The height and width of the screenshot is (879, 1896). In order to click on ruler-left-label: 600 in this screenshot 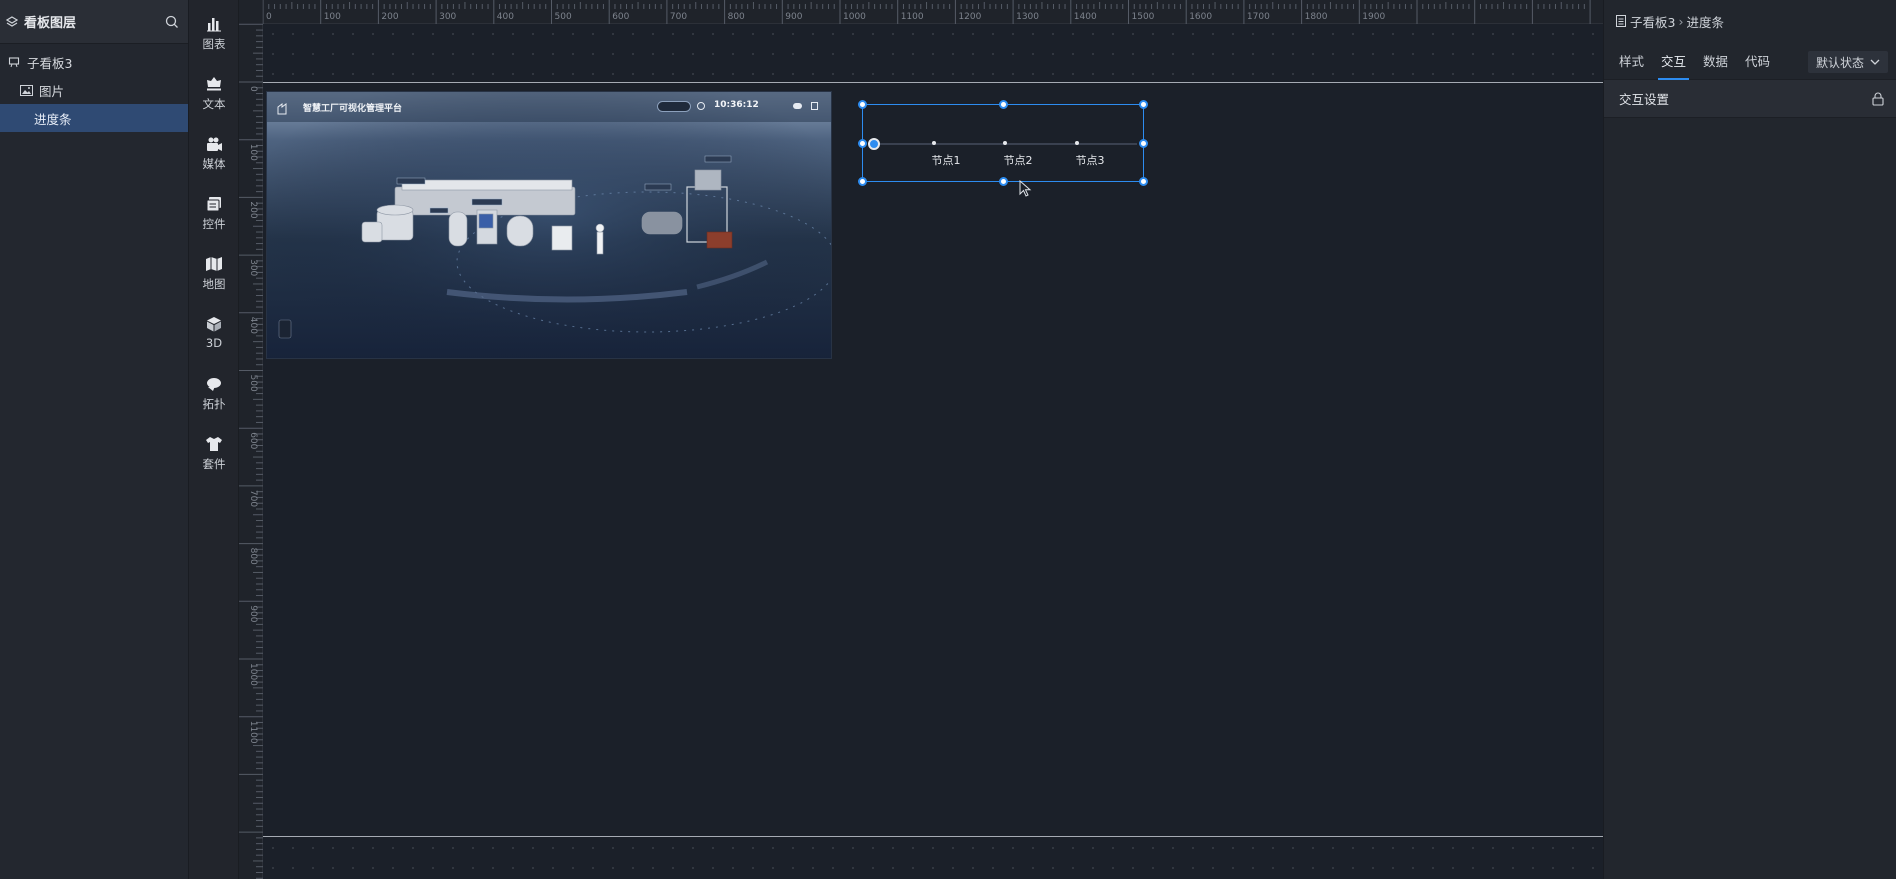, I will do `click(253, 440)`.